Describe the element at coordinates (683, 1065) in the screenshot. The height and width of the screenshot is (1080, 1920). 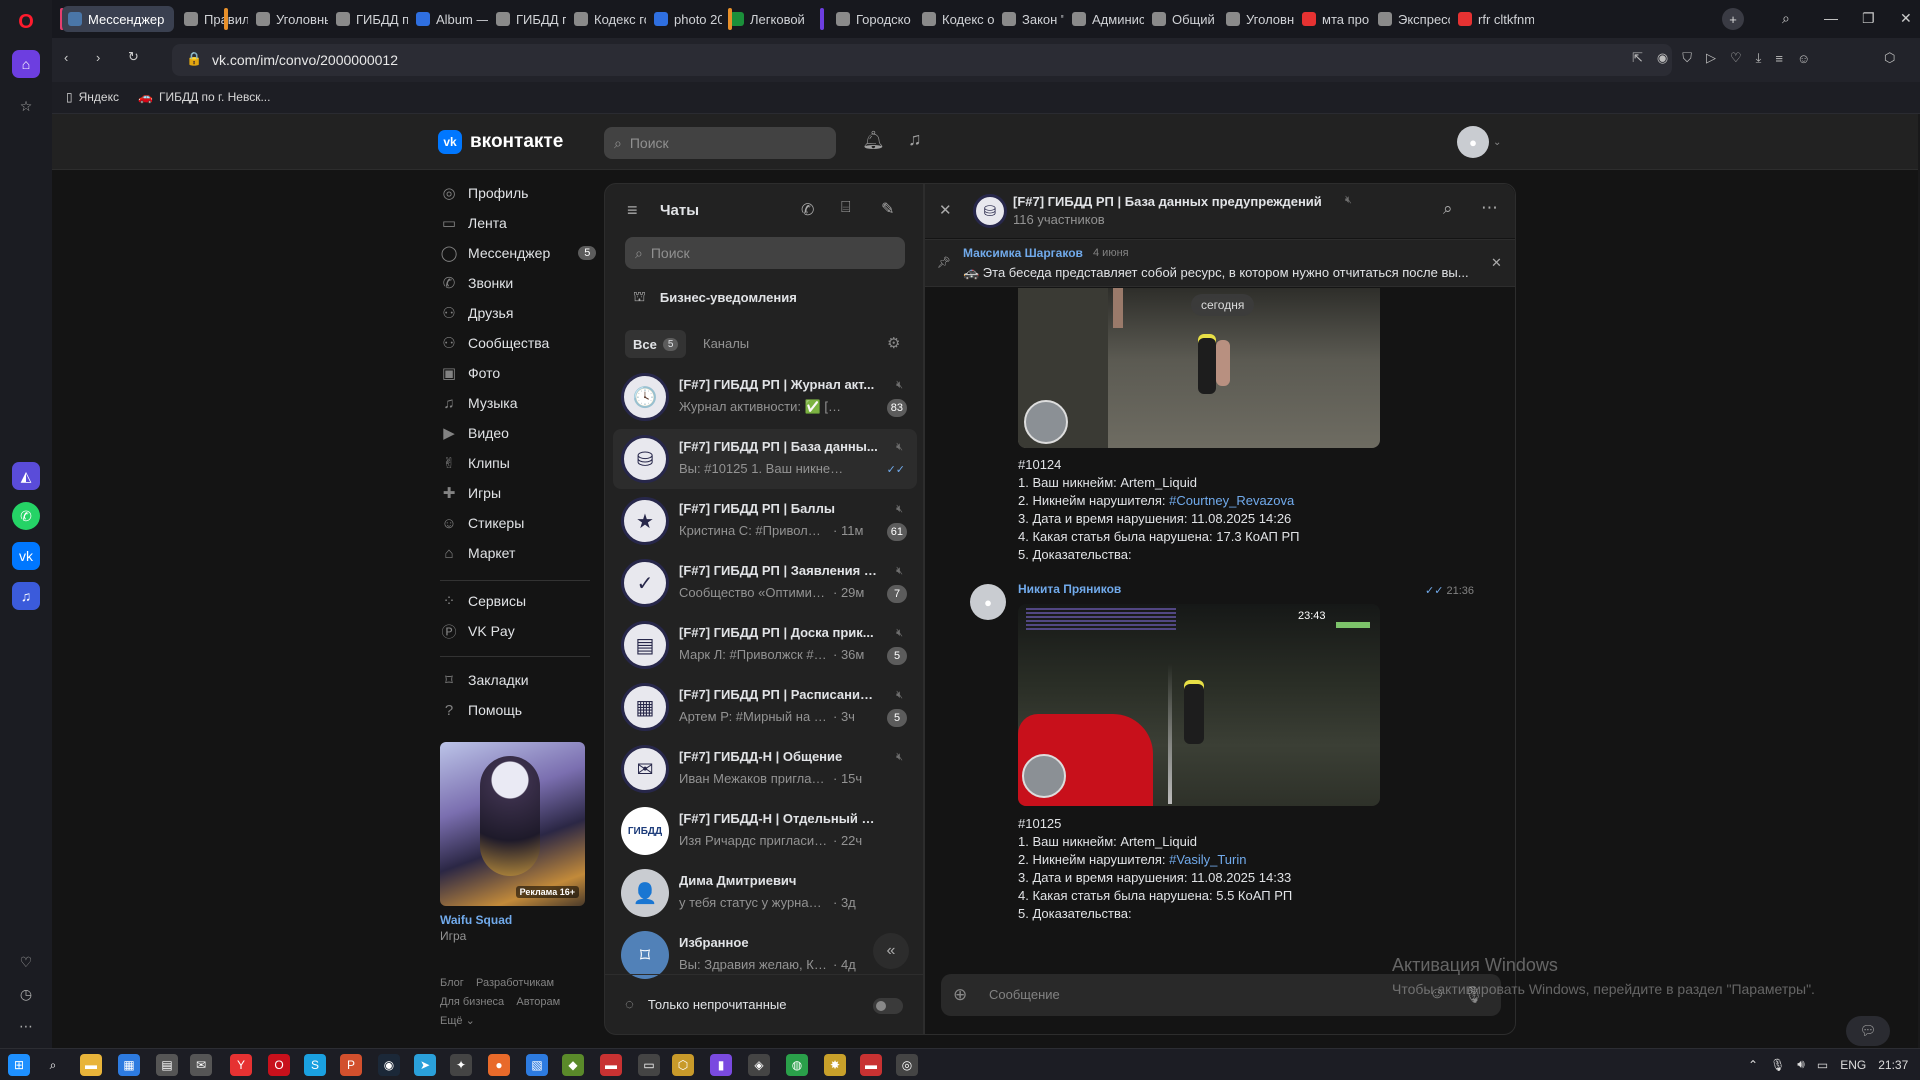
I see `app-icon: ⬡` at that location.